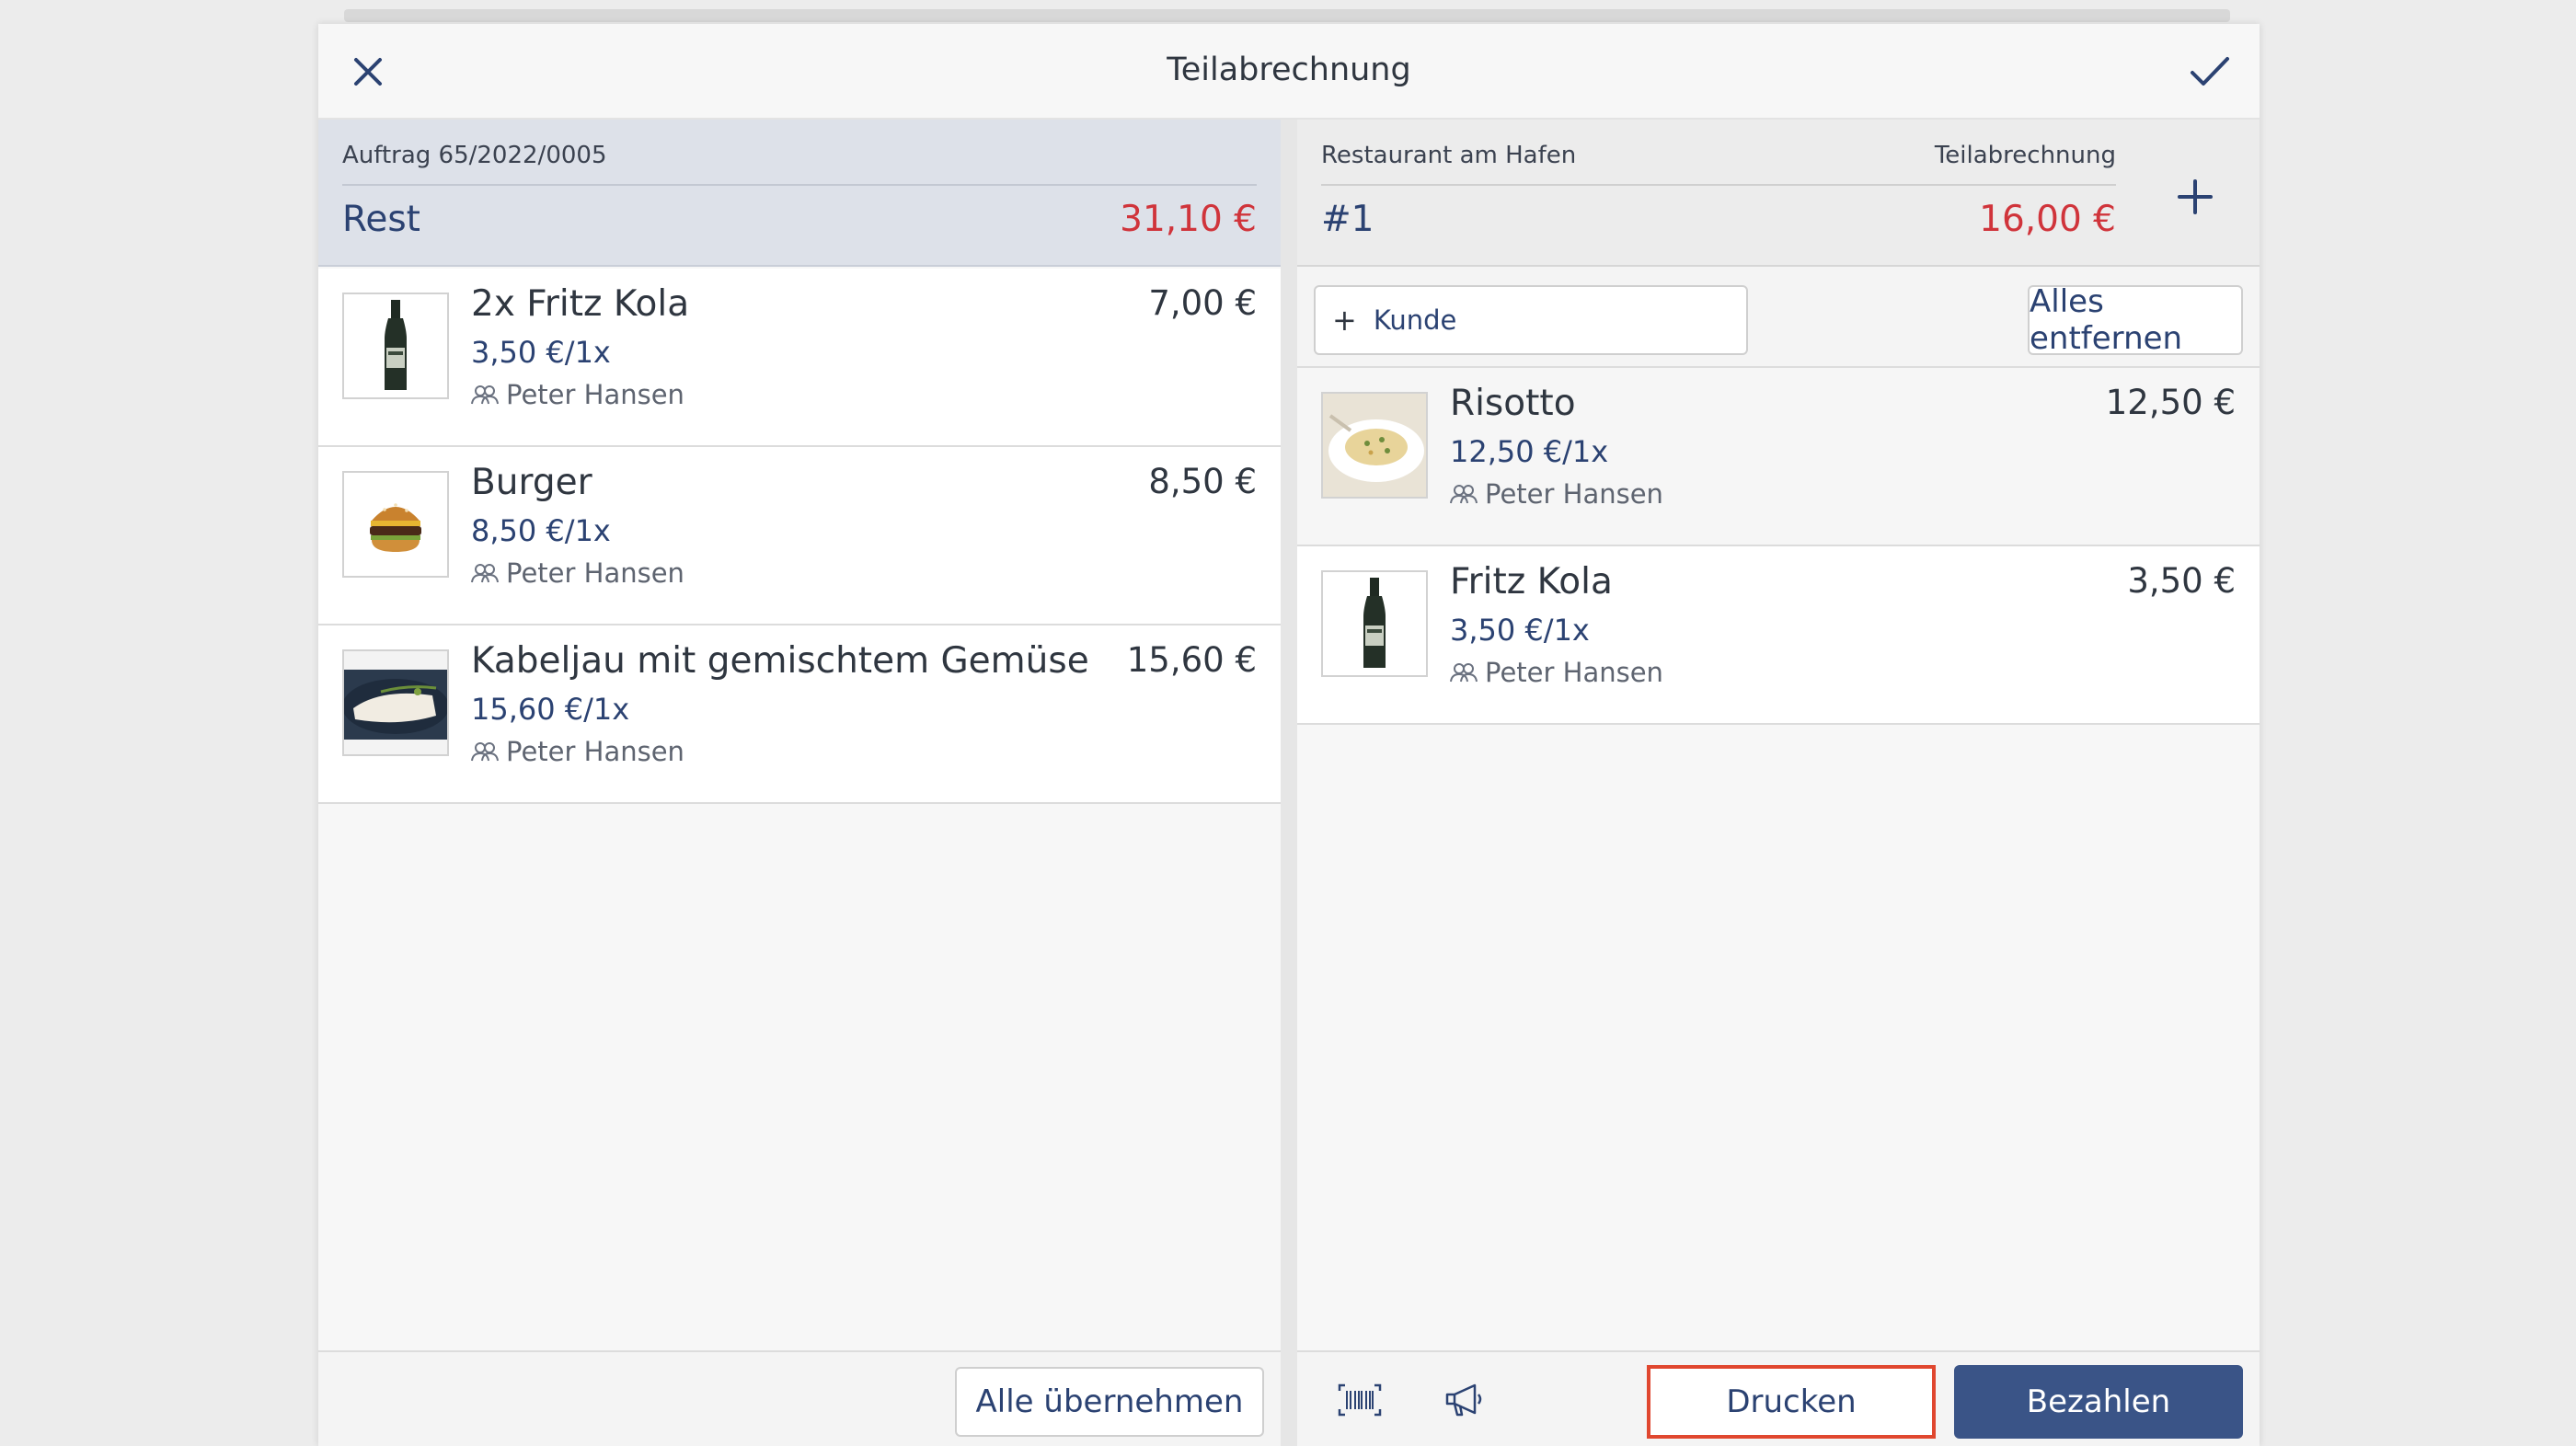 The image size is (2576, 1446). What do you see at coordinates (1344, 320) in the screenshot?
I see `plus-icon: +` at bounding box center [1344, 320].